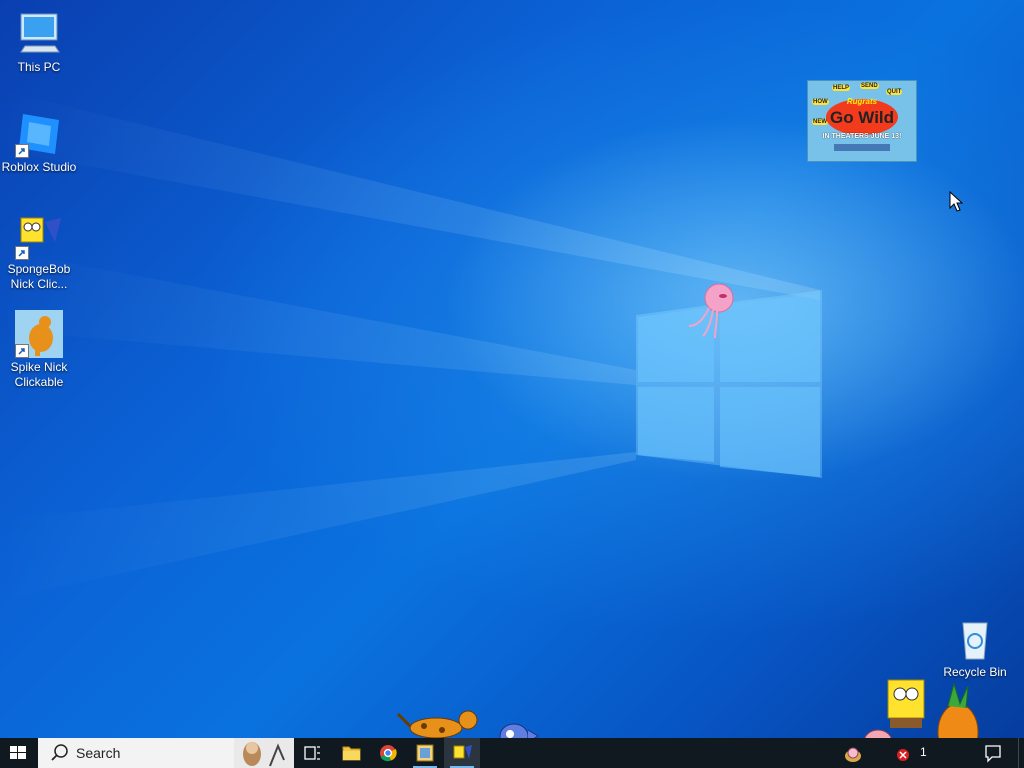 The image size is (1024, 768). Describe the element at coordinates (39, 67) in the screenshot. I see `desktop-icon-label: This PC` at that location.